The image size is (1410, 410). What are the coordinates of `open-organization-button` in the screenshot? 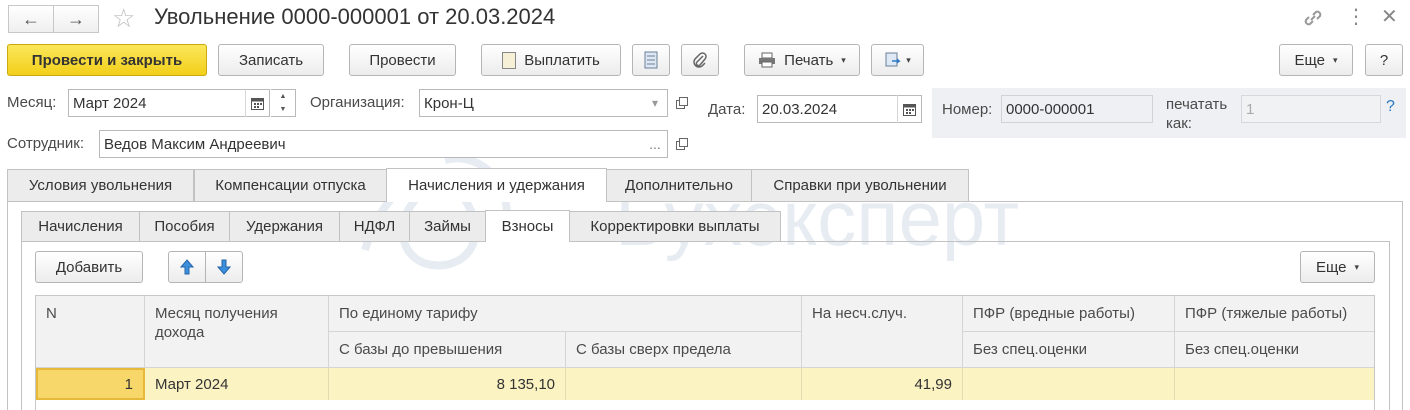 It's located at (682, 103).